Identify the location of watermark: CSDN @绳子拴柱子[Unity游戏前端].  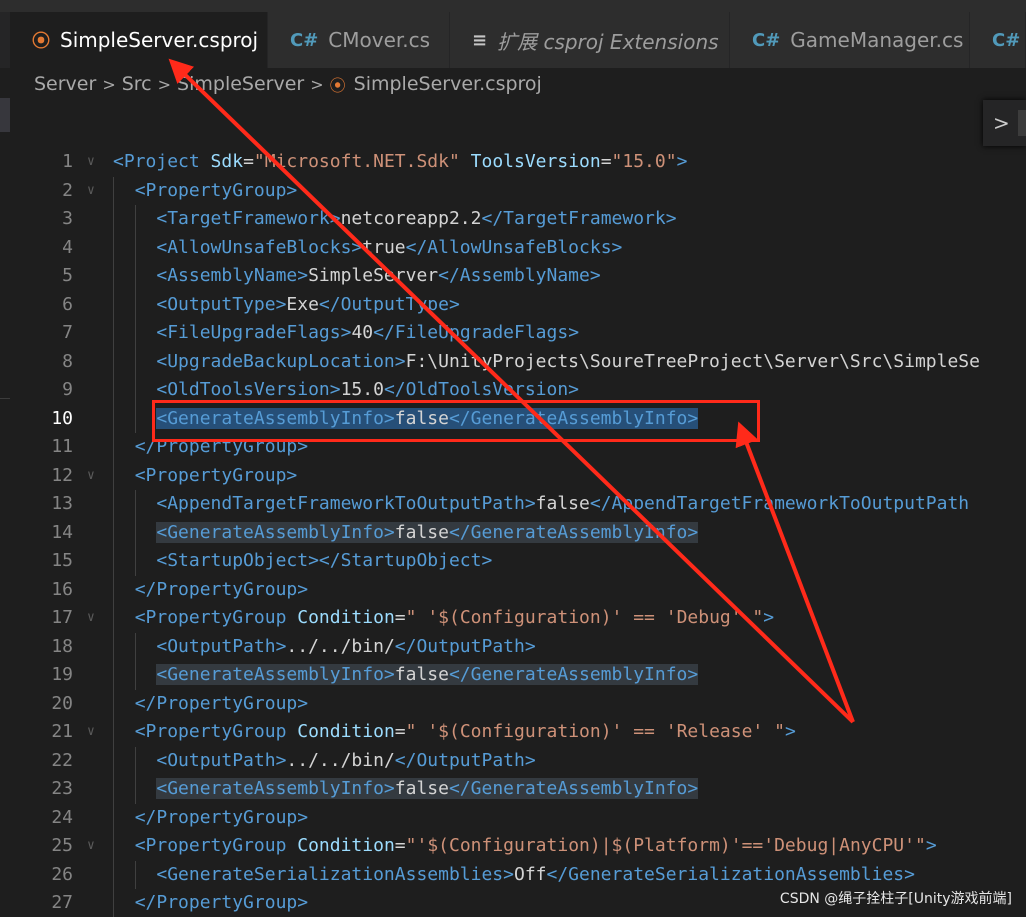
(895, 899).